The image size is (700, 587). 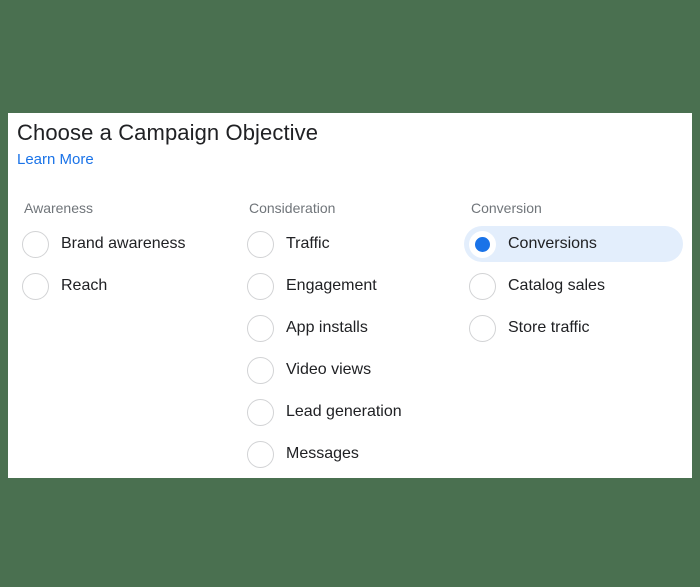 I want to click on option-traffic: Traffic, so click(x=357, y=244).